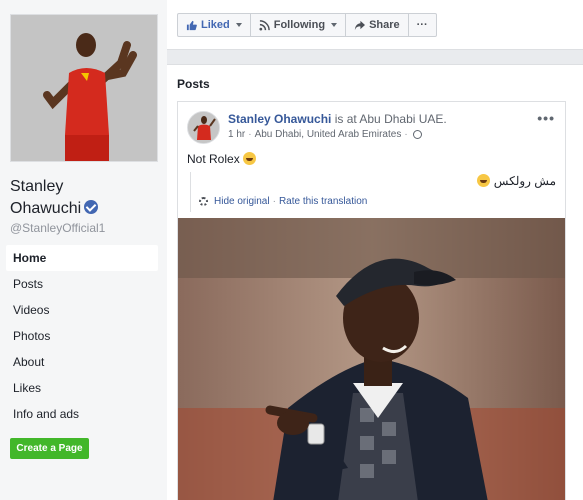 The width and height of the screenshot is (583, 500). I want to click on action-button-group: Liked Following Share ···, so click(307, 25).